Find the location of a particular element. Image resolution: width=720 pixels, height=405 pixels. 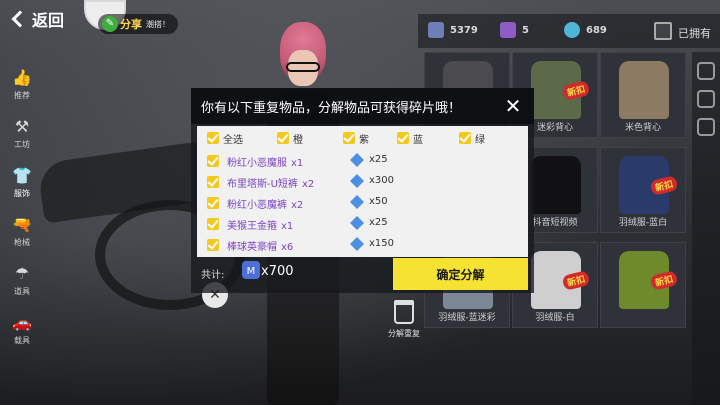

toolbox-icon: ⚒ is located at coordinates (22, 126).